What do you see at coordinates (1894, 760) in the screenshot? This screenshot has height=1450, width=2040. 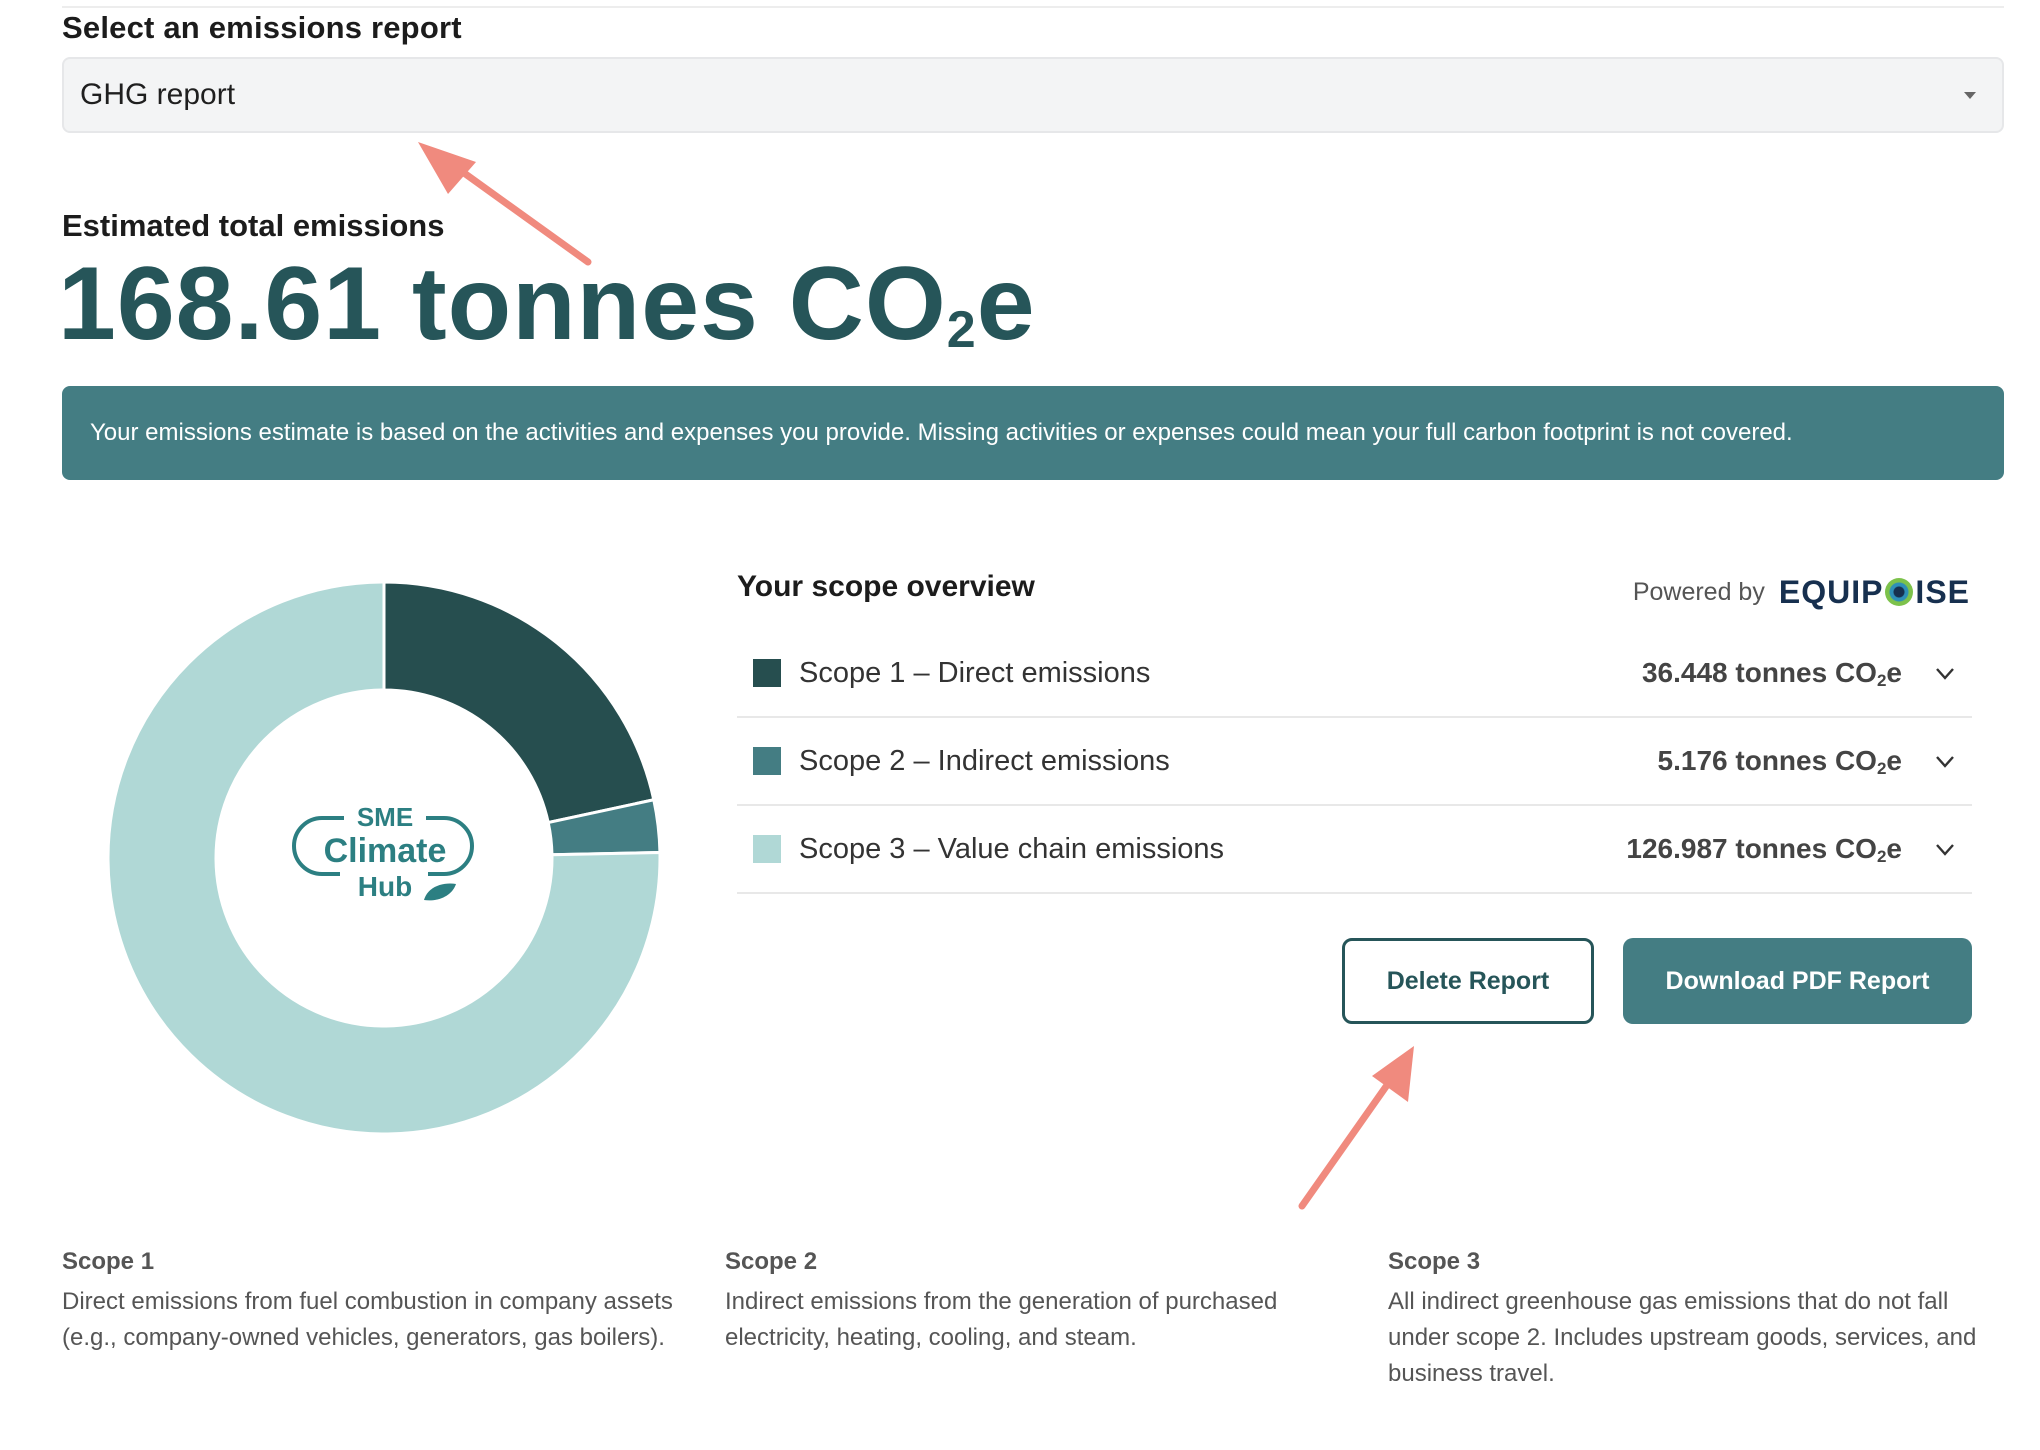 I see `scope-2-amount-suffix: e` at bounding box center [1894, 760].